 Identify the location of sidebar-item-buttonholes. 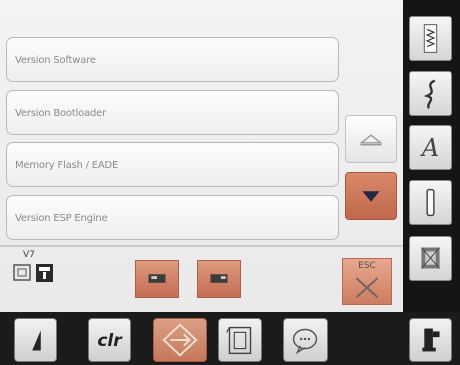
(430, 202).